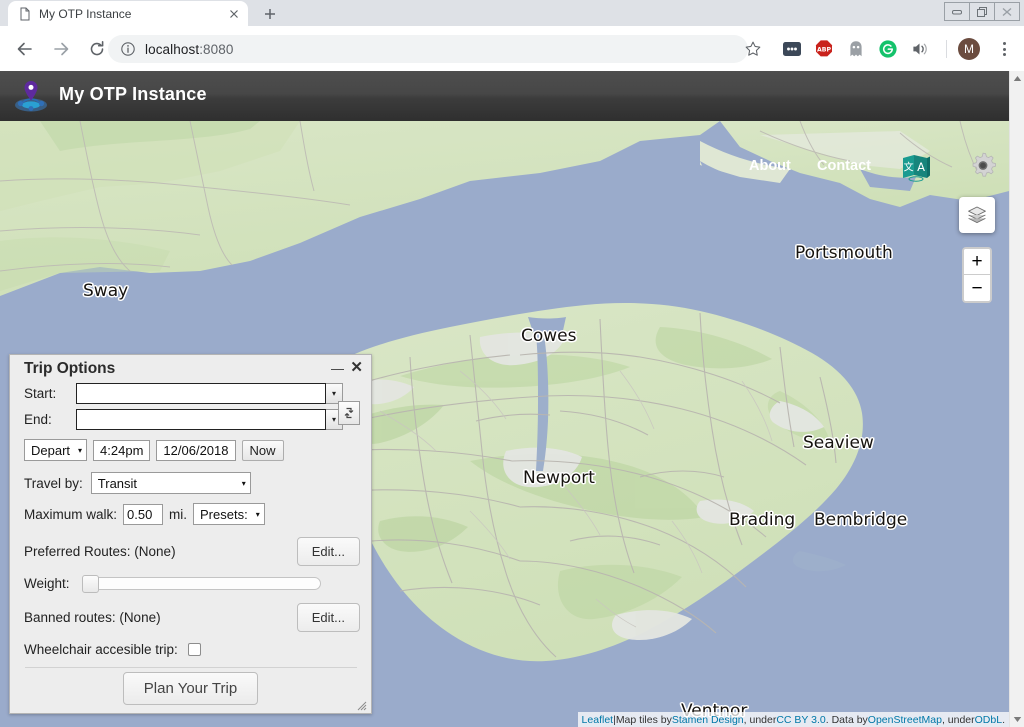 The image size is (1024, 727). I want to click on window-minimize-button, so click(957, 11).